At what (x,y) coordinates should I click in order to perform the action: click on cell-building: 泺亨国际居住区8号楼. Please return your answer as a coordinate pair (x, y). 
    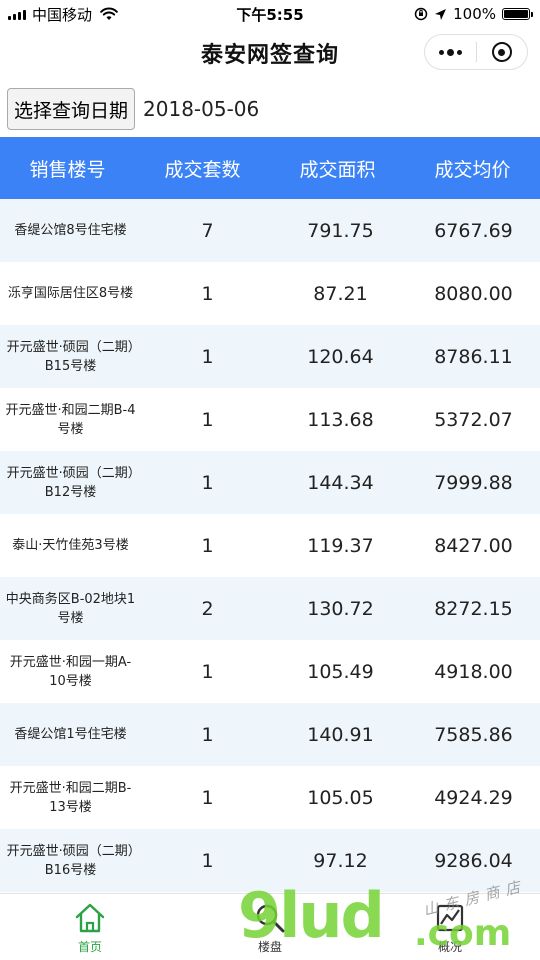
    Looking at the image, I should click on (70, 293).